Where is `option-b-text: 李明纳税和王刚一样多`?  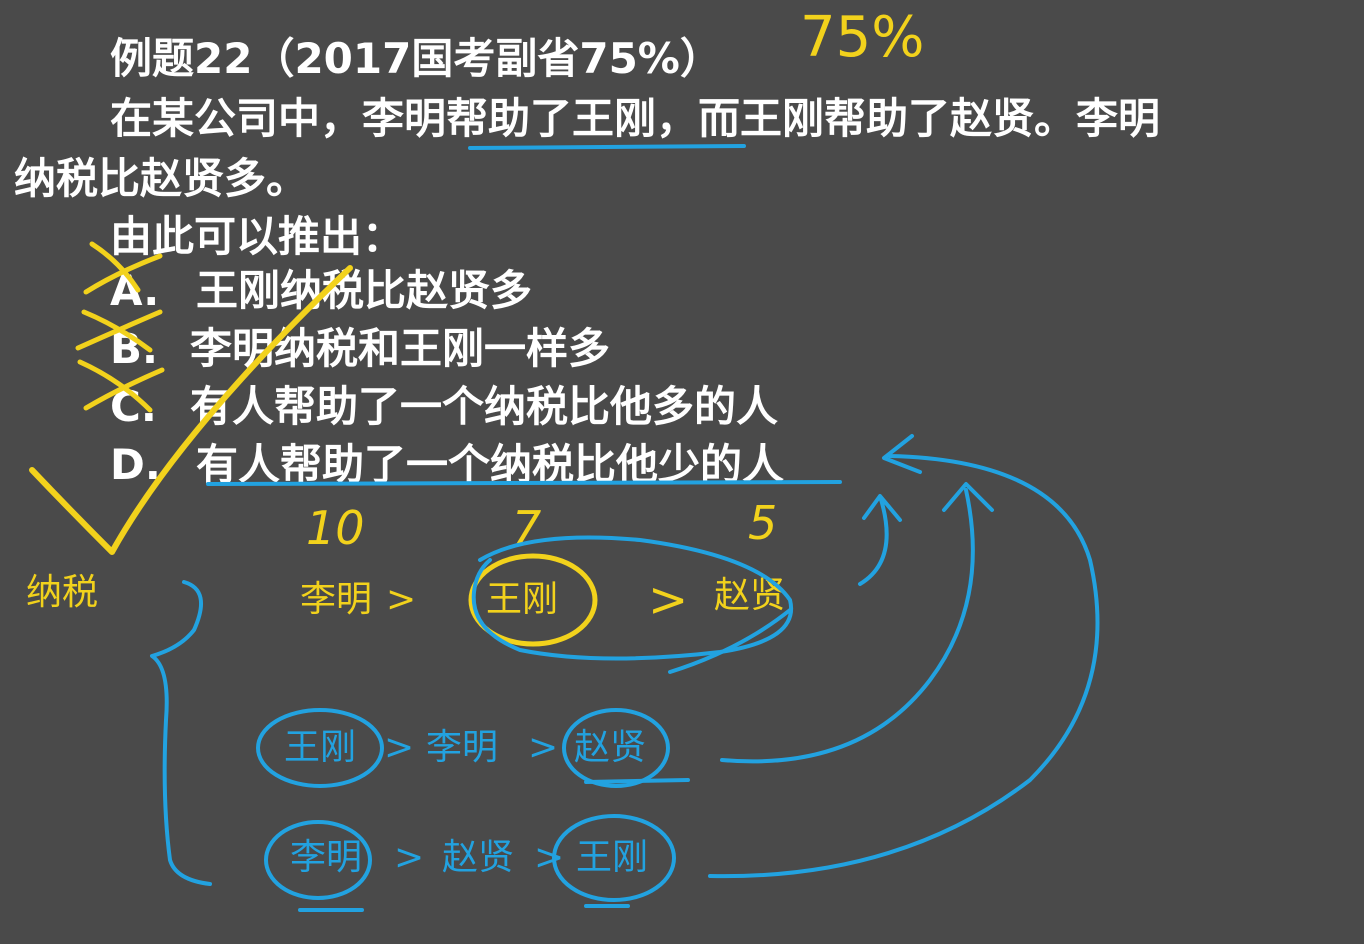 option-b-text: 李明纳税和王刚一样多 is located at coordinates (400, 348).